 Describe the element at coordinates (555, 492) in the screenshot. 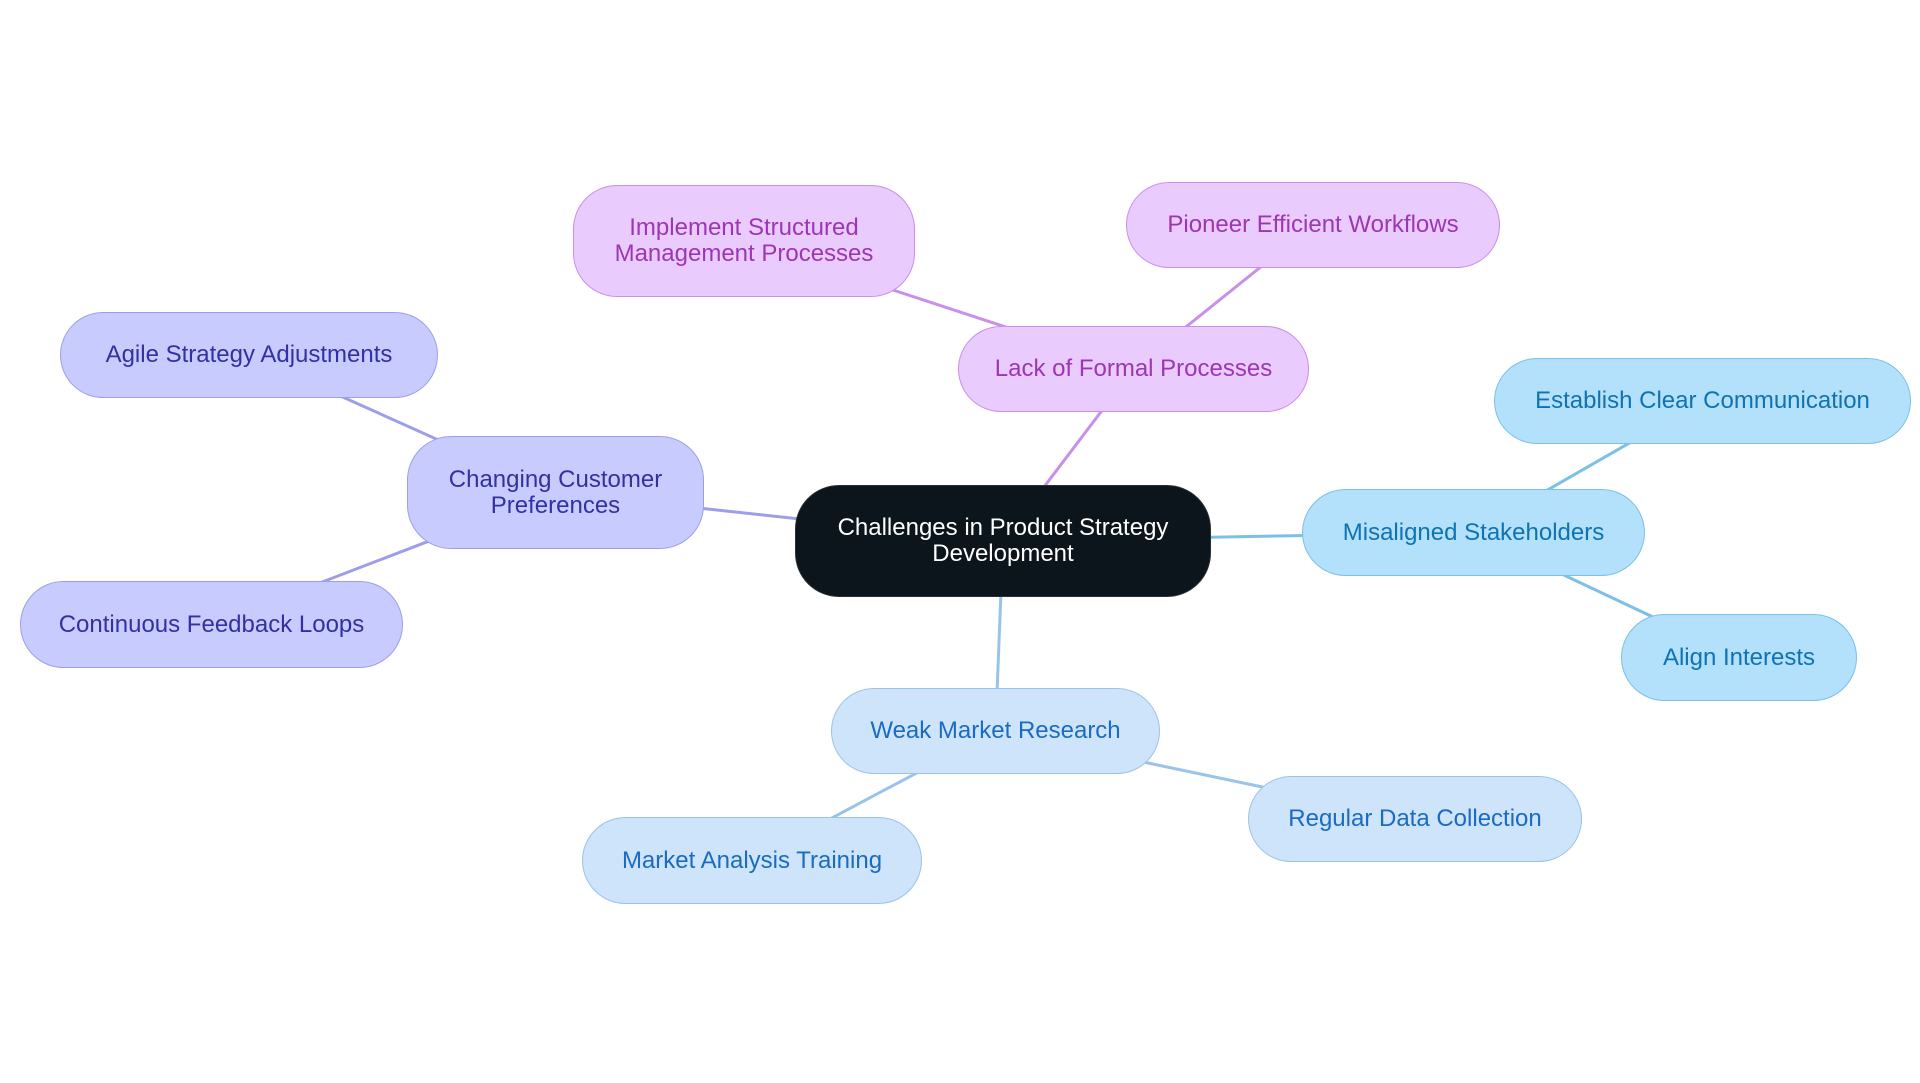

I see `node-changing-customer-preferences: Changing Customer Preferences` at that location.